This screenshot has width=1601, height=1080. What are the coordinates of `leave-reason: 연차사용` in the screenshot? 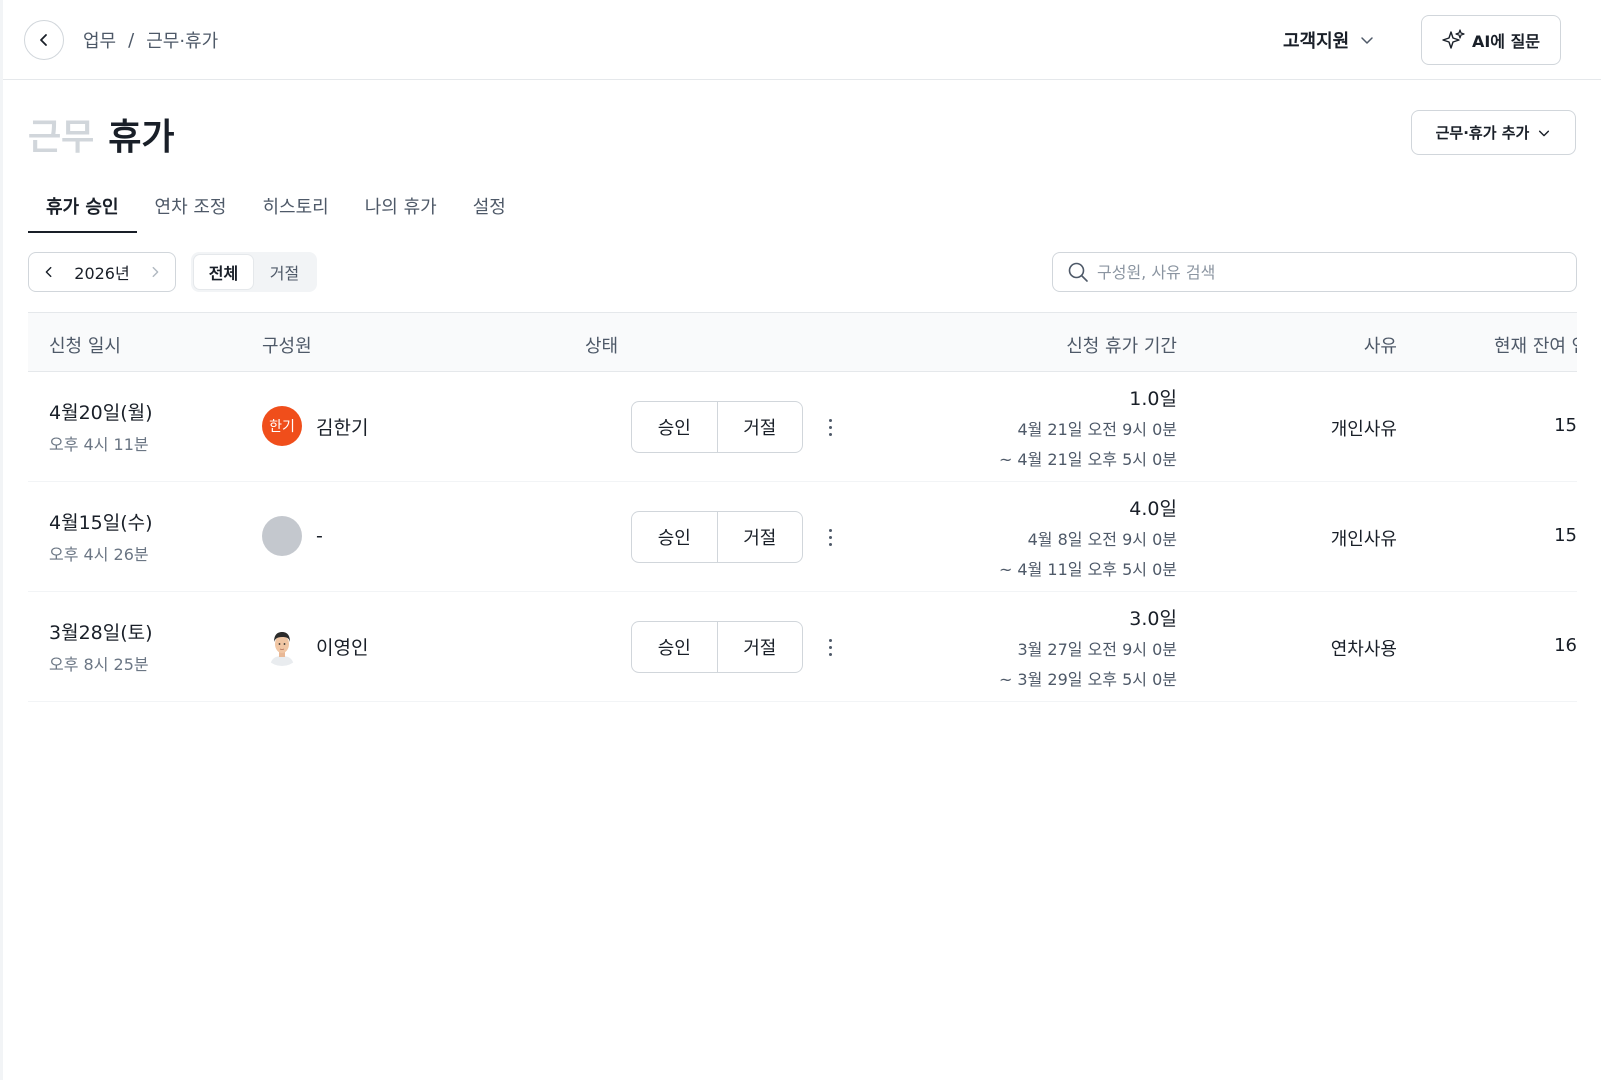 It's located at (1363, 649).